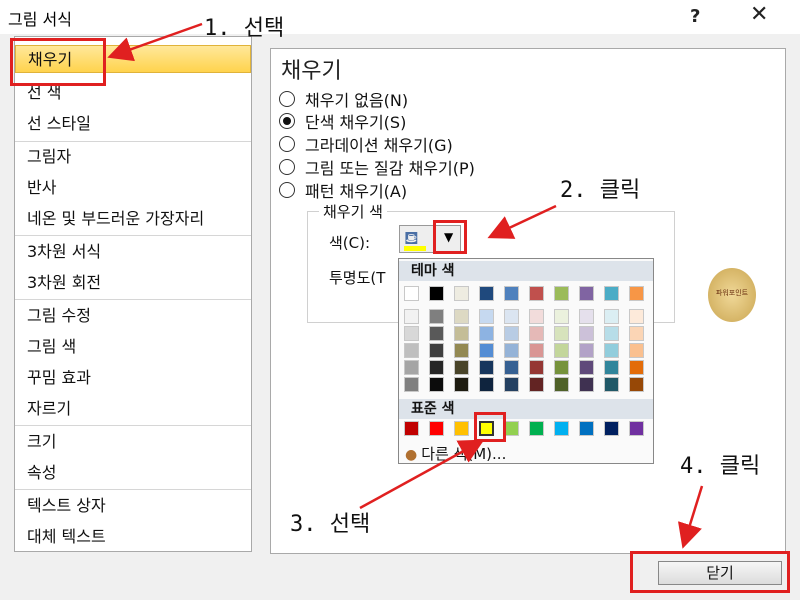  What do you see at coordinates (343, 189) in the screenshot?
I see `radio-pattern-fill: 패턴 채우기(A)` at bounding box center [343, 189].